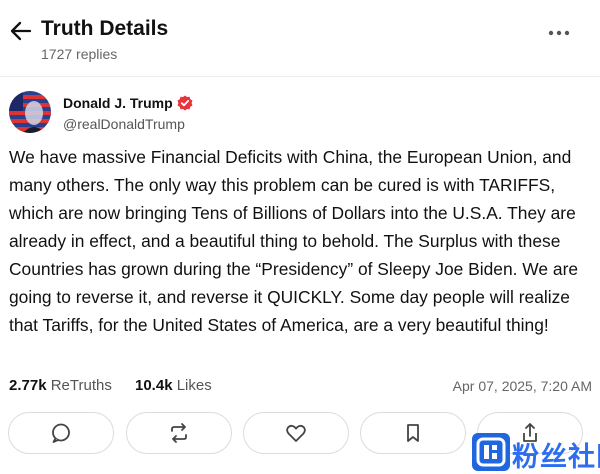 The width and height of the screenshot is (600, 474). What do you see at coordinates (28, 385) in the screenshot?
I see `retruths-count: 2.77k` at bounding box center [28, 385].